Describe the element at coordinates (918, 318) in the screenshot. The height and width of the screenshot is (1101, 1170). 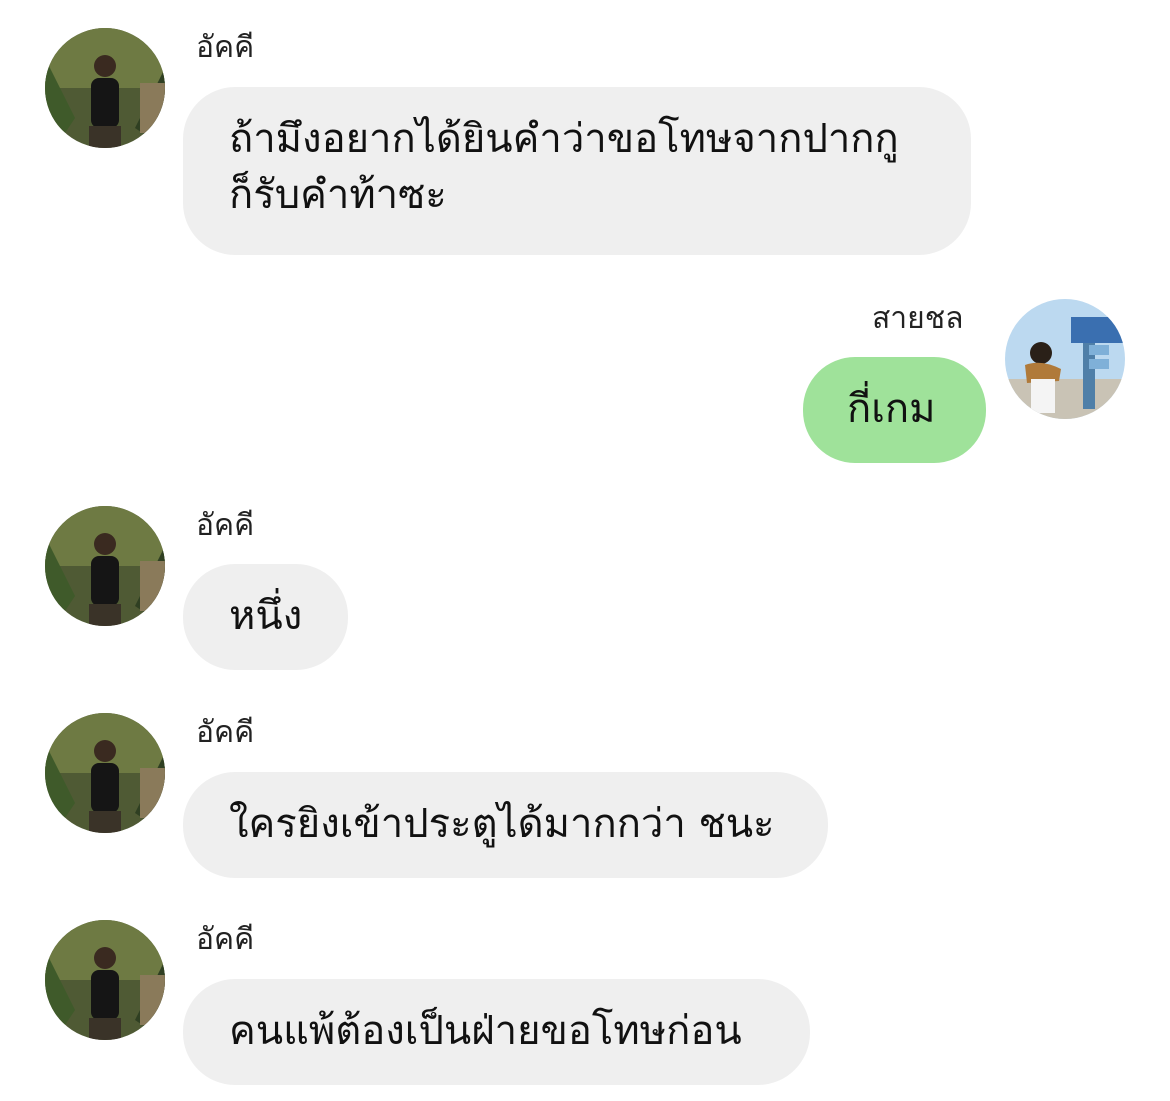
I see `sender-name: สายชล` at that location.